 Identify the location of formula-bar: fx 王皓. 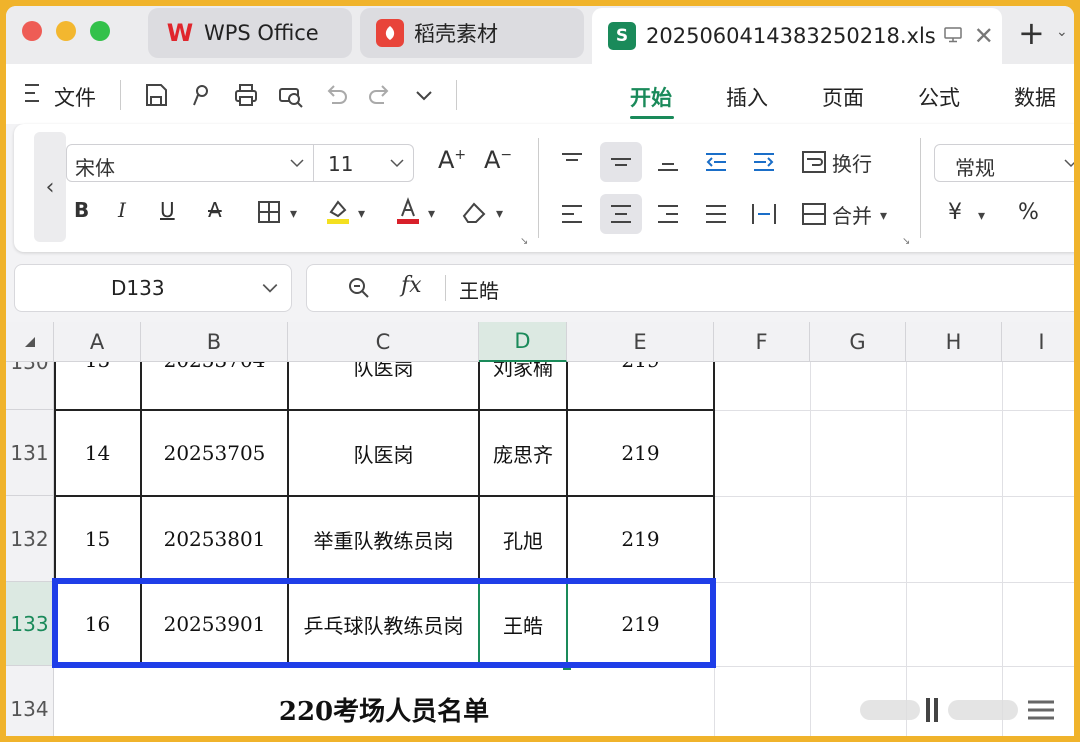
(690, 288).